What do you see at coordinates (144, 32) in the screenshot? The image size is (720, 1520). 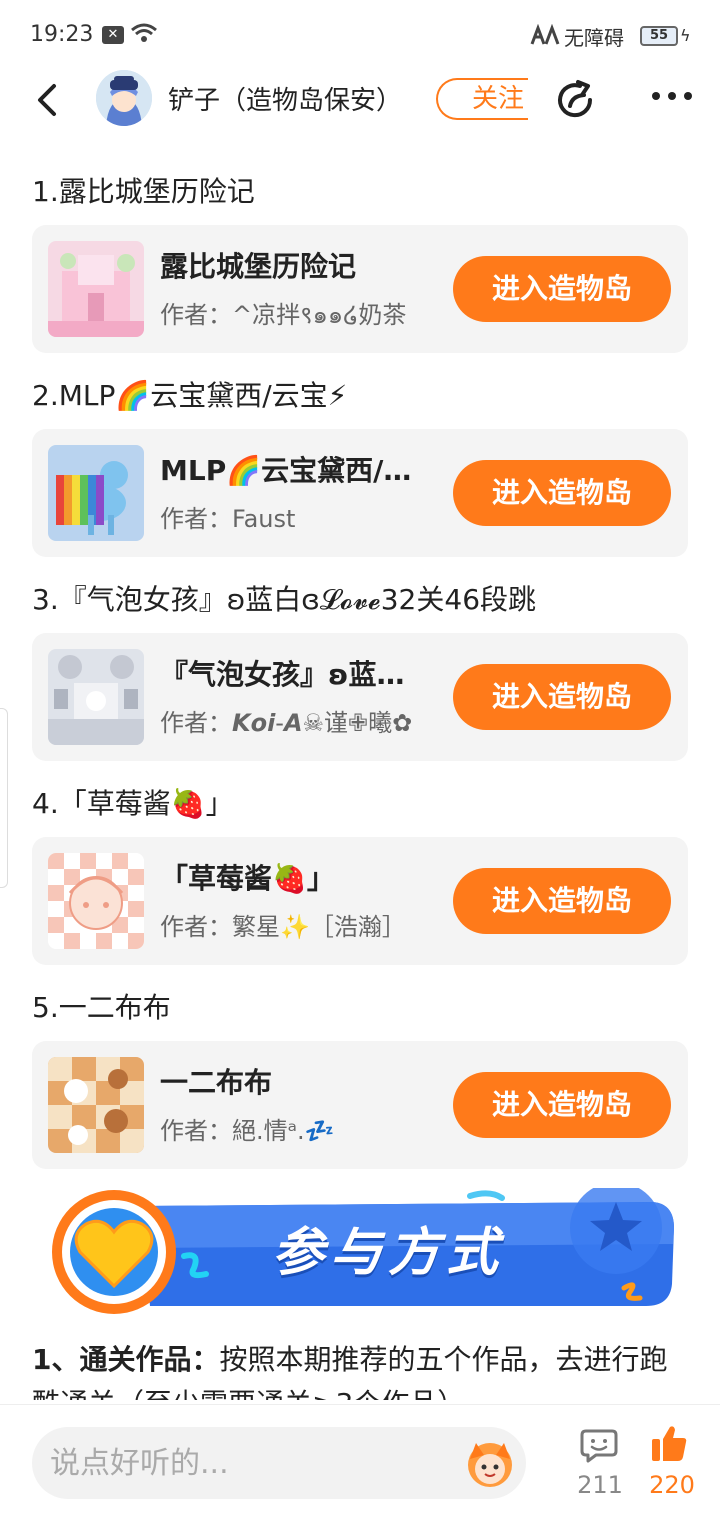 I see `wifi-icon` at bounding box center [144, 32].